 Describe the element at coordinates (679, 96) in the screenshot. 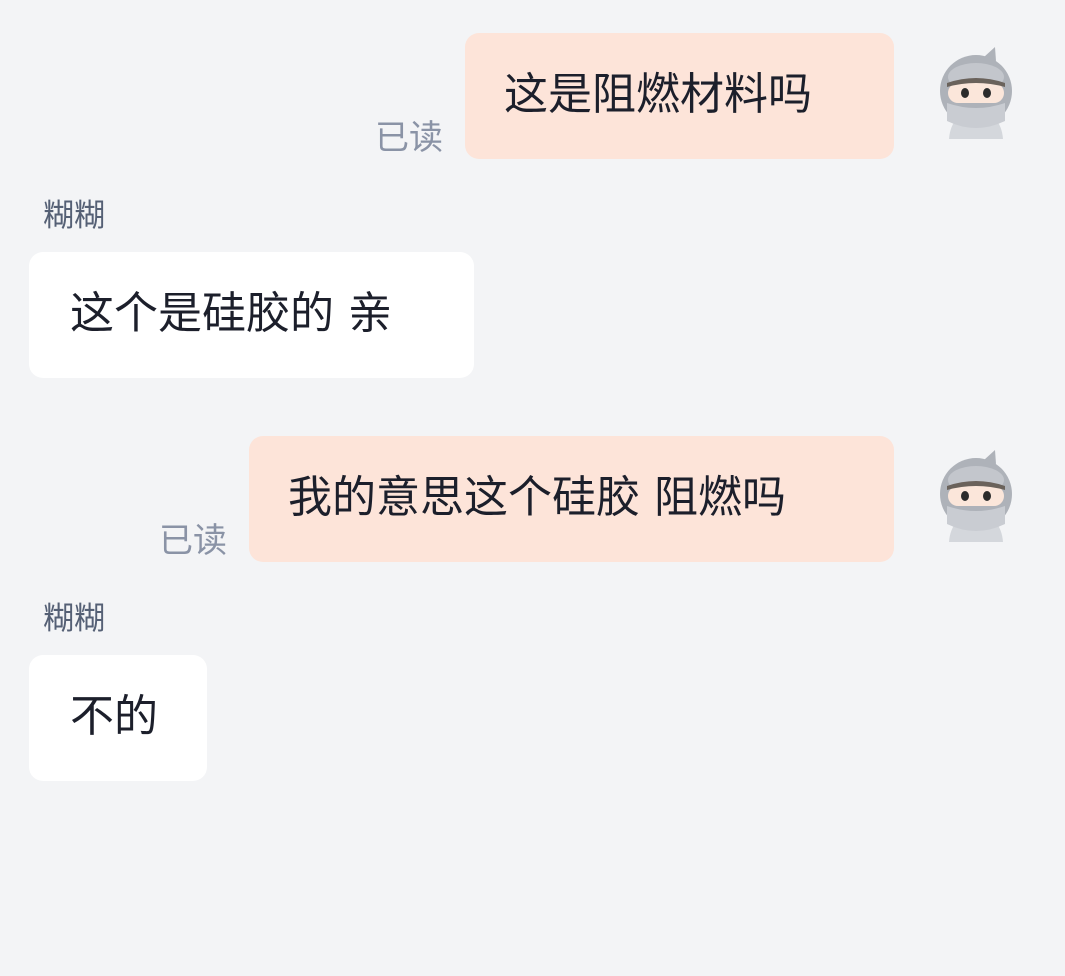

I see `message-bubble: 这是阻燃材料吗` at that location.